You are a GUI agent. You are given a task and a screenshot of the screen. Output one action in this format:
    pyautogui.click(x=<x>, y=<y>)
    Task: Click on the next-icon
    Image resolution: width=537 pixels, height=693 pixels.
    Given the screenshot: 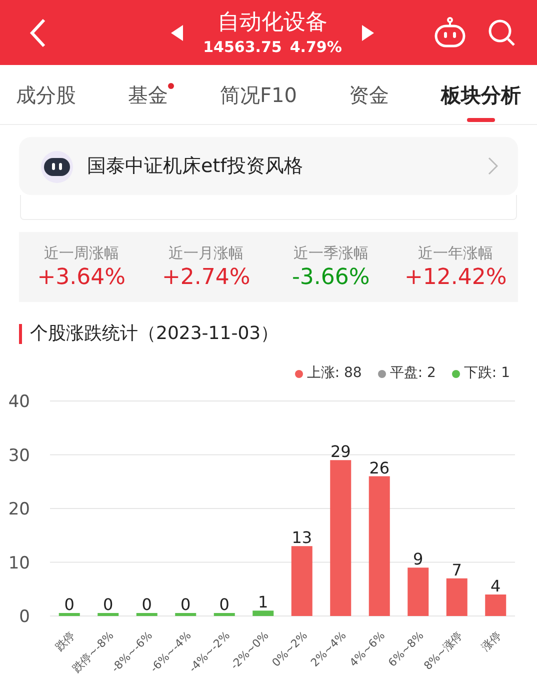 What is the action you would take?
    pyautogui.click(x=368, y=32)
    